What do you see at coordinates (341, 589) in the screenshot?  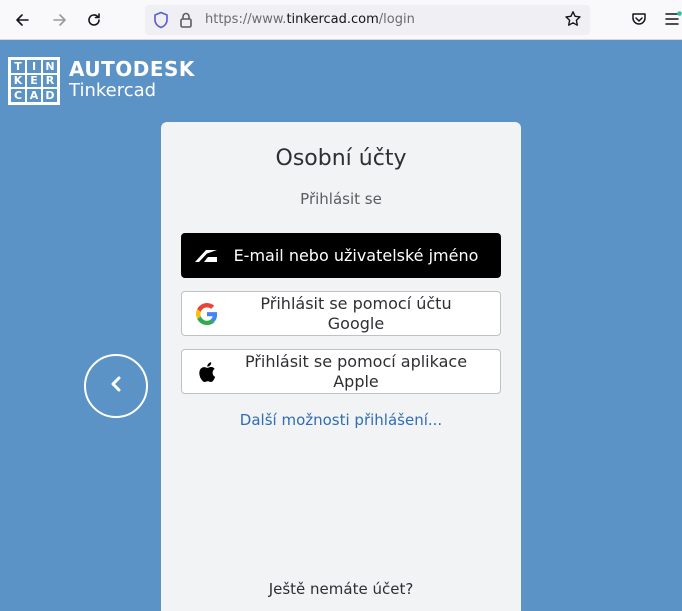 I see `no-account-text: Ještě nemáte účet?` at bounding box center [341, 589].